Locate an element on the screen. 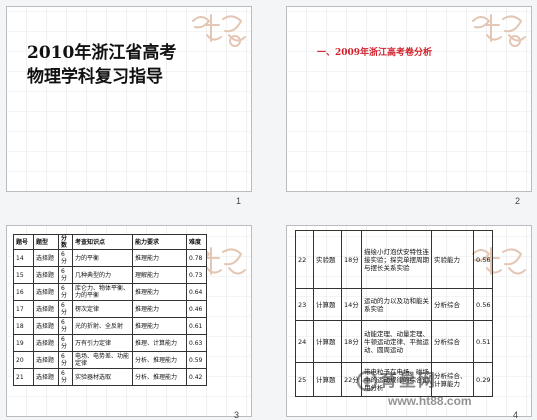 Image resolution: width=537 pixels, height=420 pixels. table-cell: 几种典型的力 is located at coordinates (102, 275).